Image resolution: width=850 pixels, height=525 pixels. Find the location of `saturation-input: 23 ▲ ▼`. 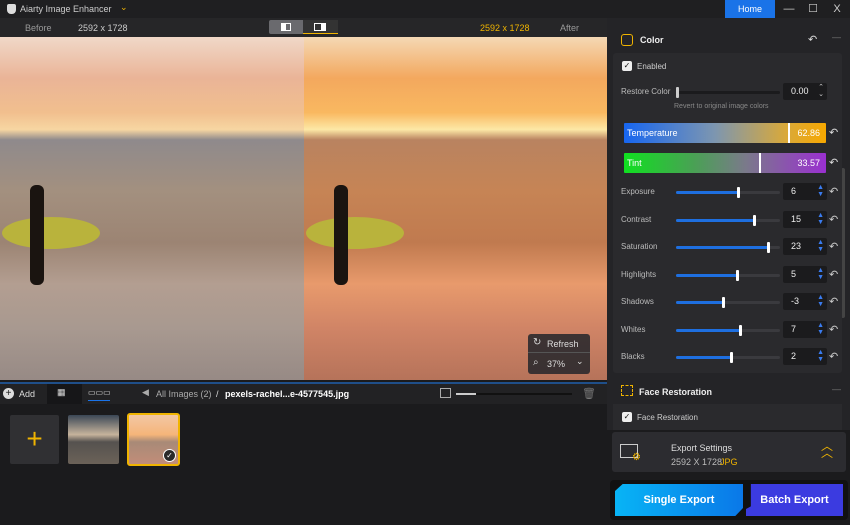

saturation-input: 23 ▲ ▼ is located at coordinates (805, 246).